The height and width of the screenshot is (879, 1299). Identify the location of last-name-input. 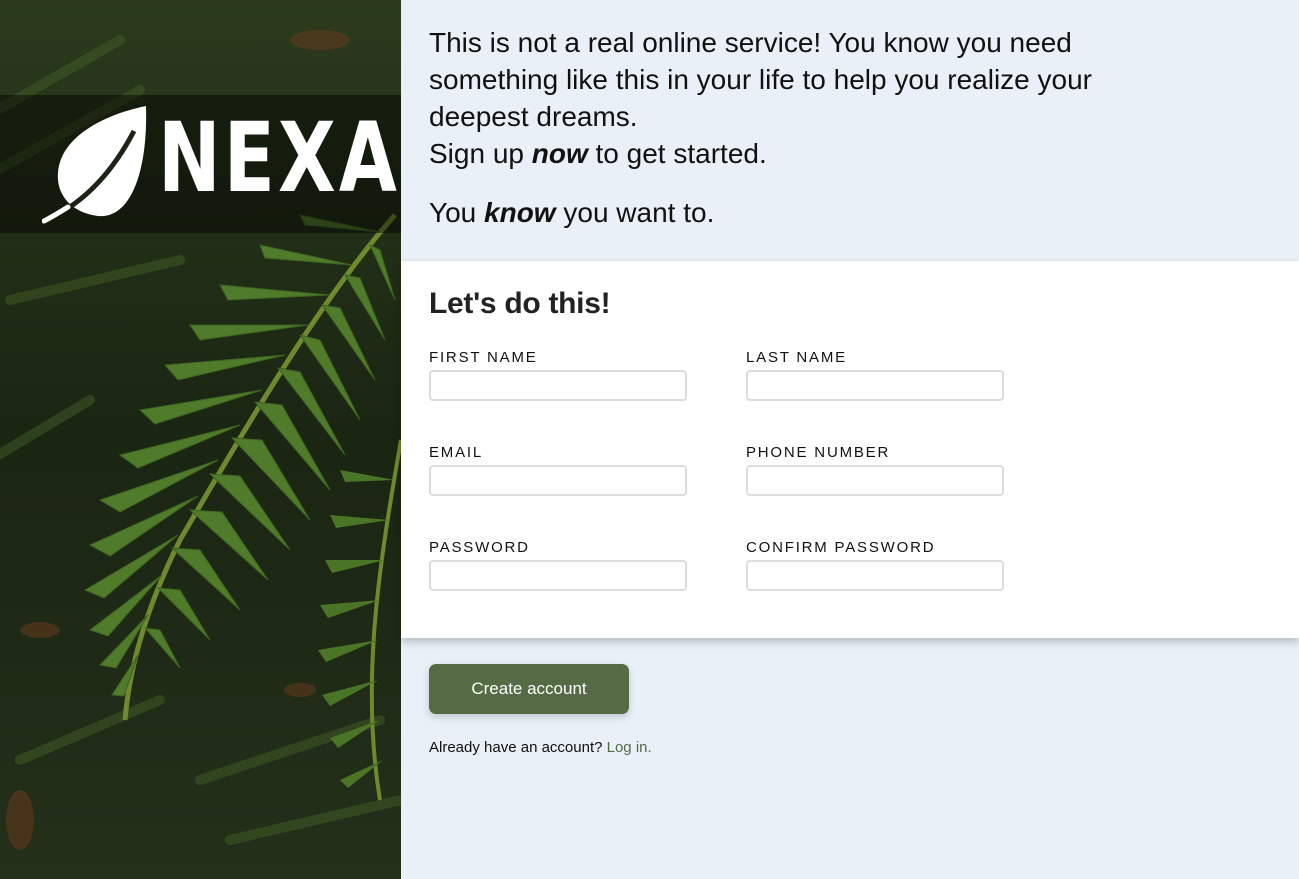
(875, 385).